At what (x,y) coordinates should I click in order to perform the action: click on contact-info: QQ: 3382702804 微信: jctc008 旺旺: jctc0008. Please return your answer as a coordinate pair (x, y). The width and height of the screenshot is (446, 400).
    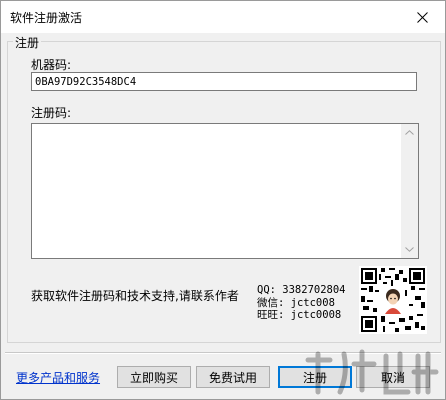
    Looking at the image, I should click on (301, 303).